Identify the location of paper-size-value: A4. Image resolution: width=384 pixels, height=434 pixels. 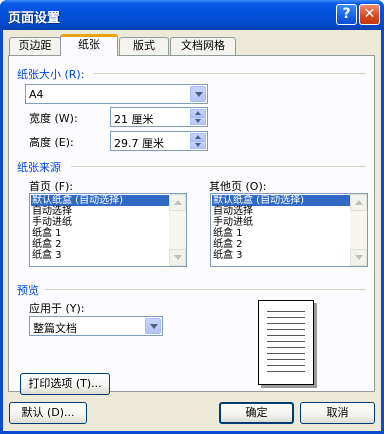
(36, 94).